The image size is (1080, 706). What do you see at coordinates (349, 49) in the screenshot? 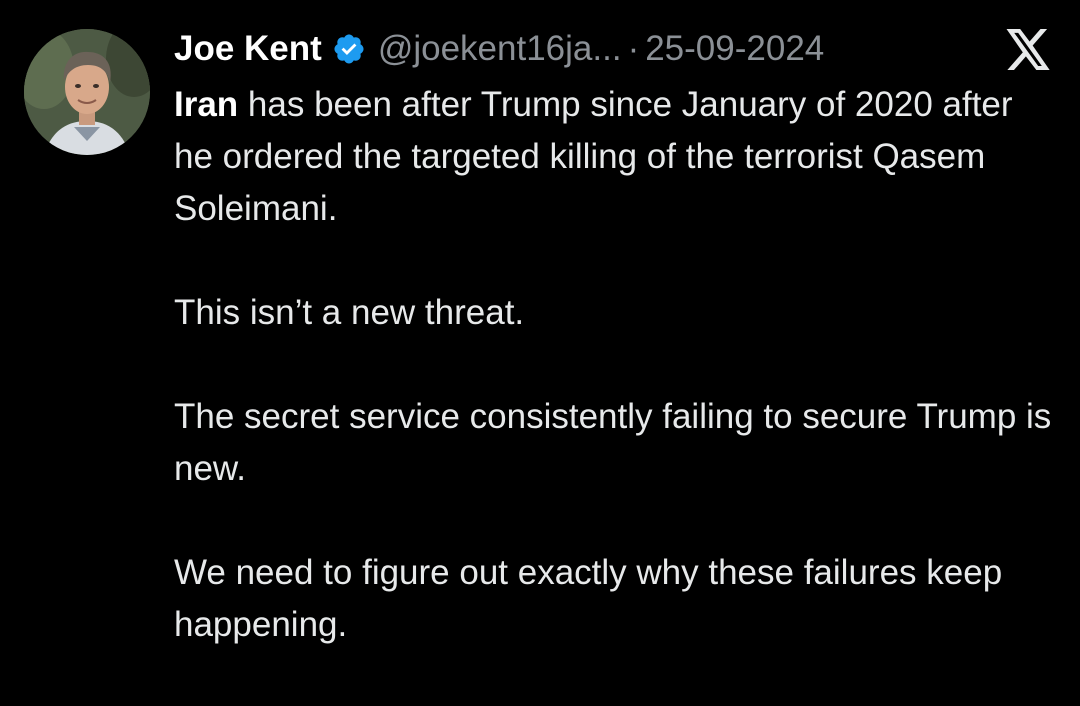
I see `verified-badge-icon` at bounding box center [349, 49].